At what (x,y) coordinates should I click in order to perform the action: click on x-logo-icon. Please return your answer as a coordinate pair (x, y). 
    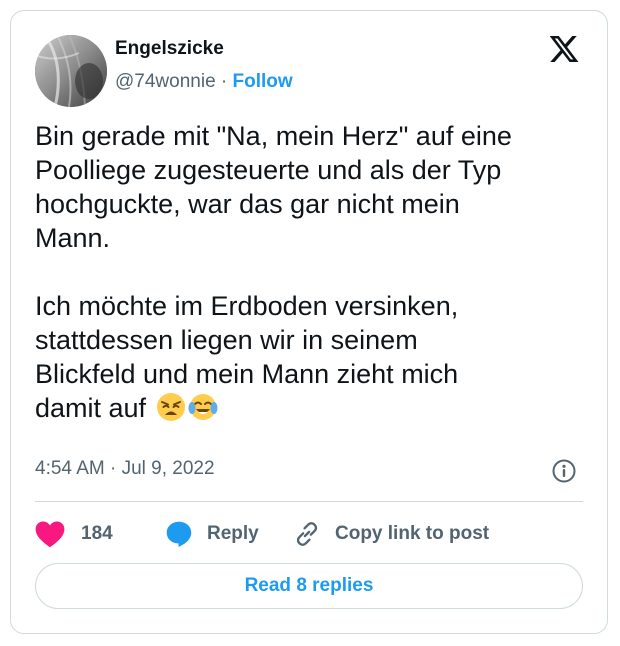
    Looking at the image, I should click on (564, 49).